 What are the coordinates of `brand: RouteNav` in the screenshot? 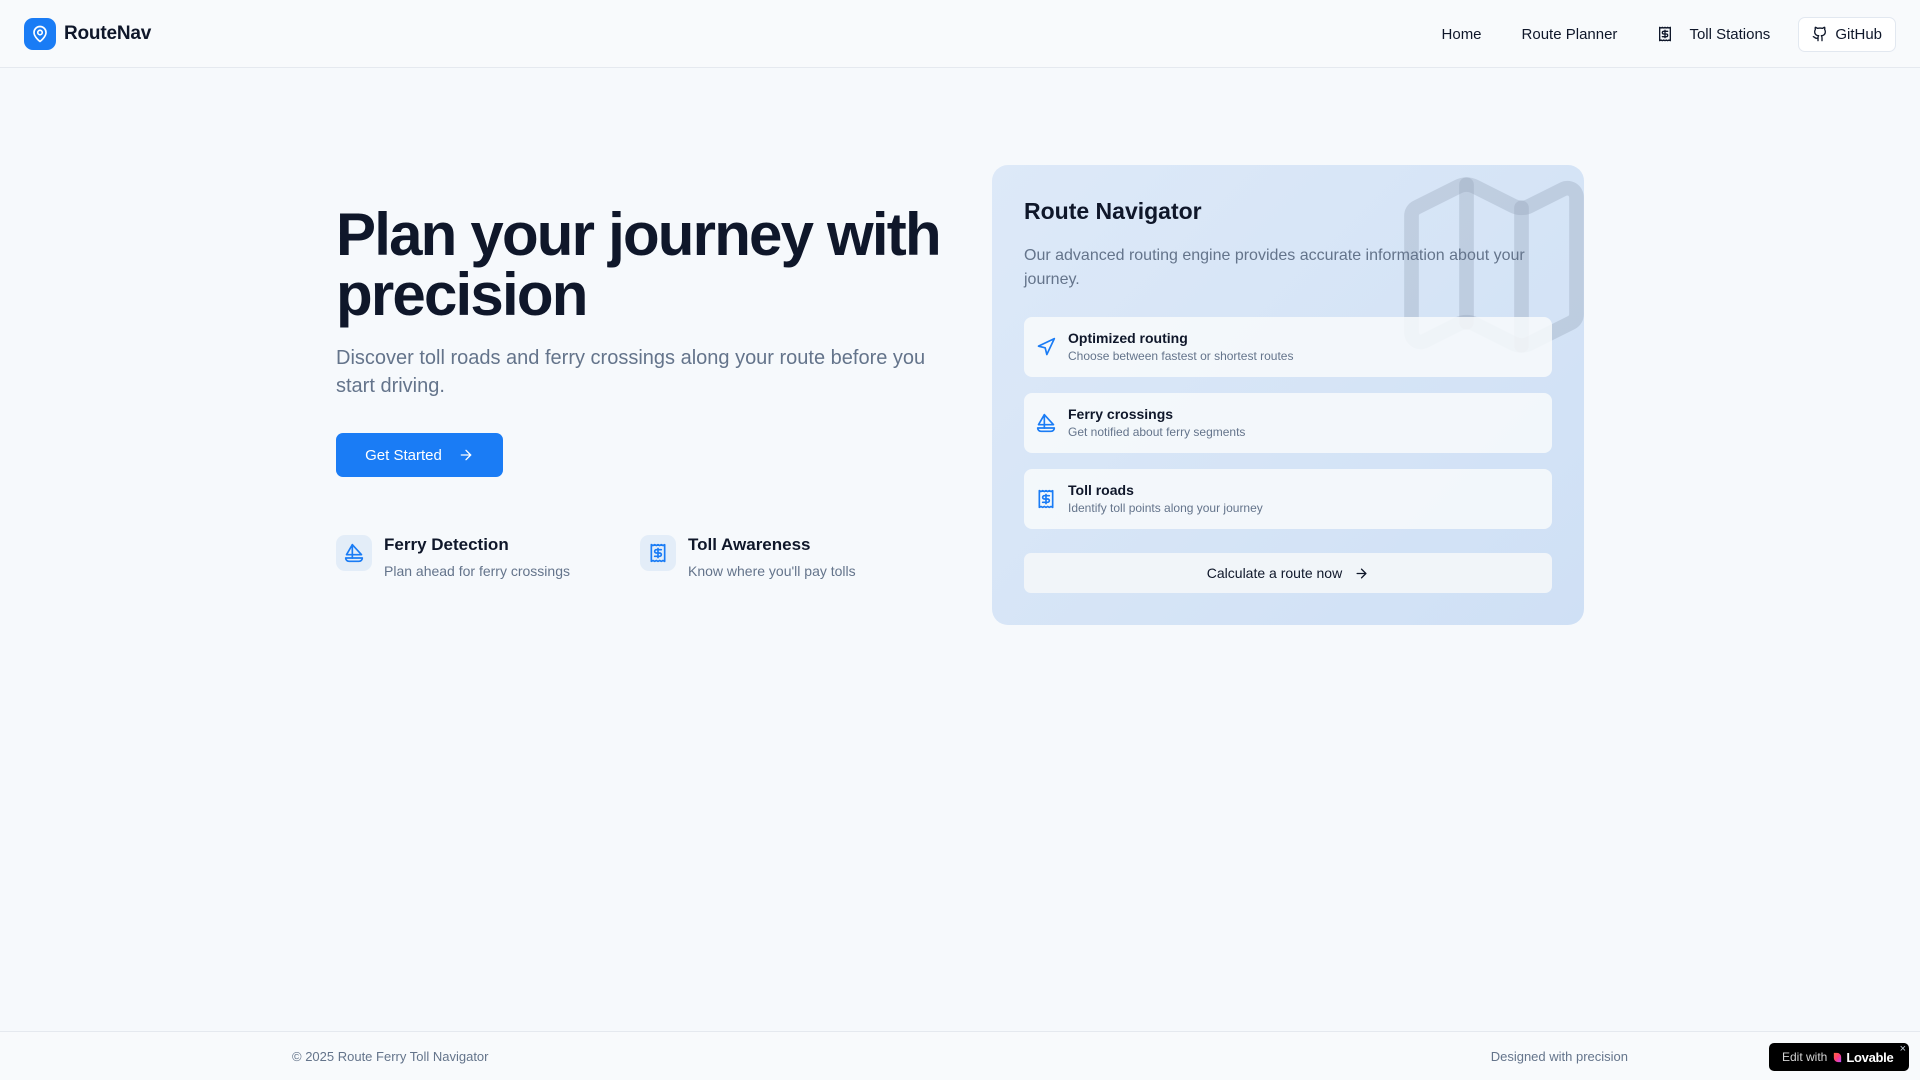 It's located at (87, 34).